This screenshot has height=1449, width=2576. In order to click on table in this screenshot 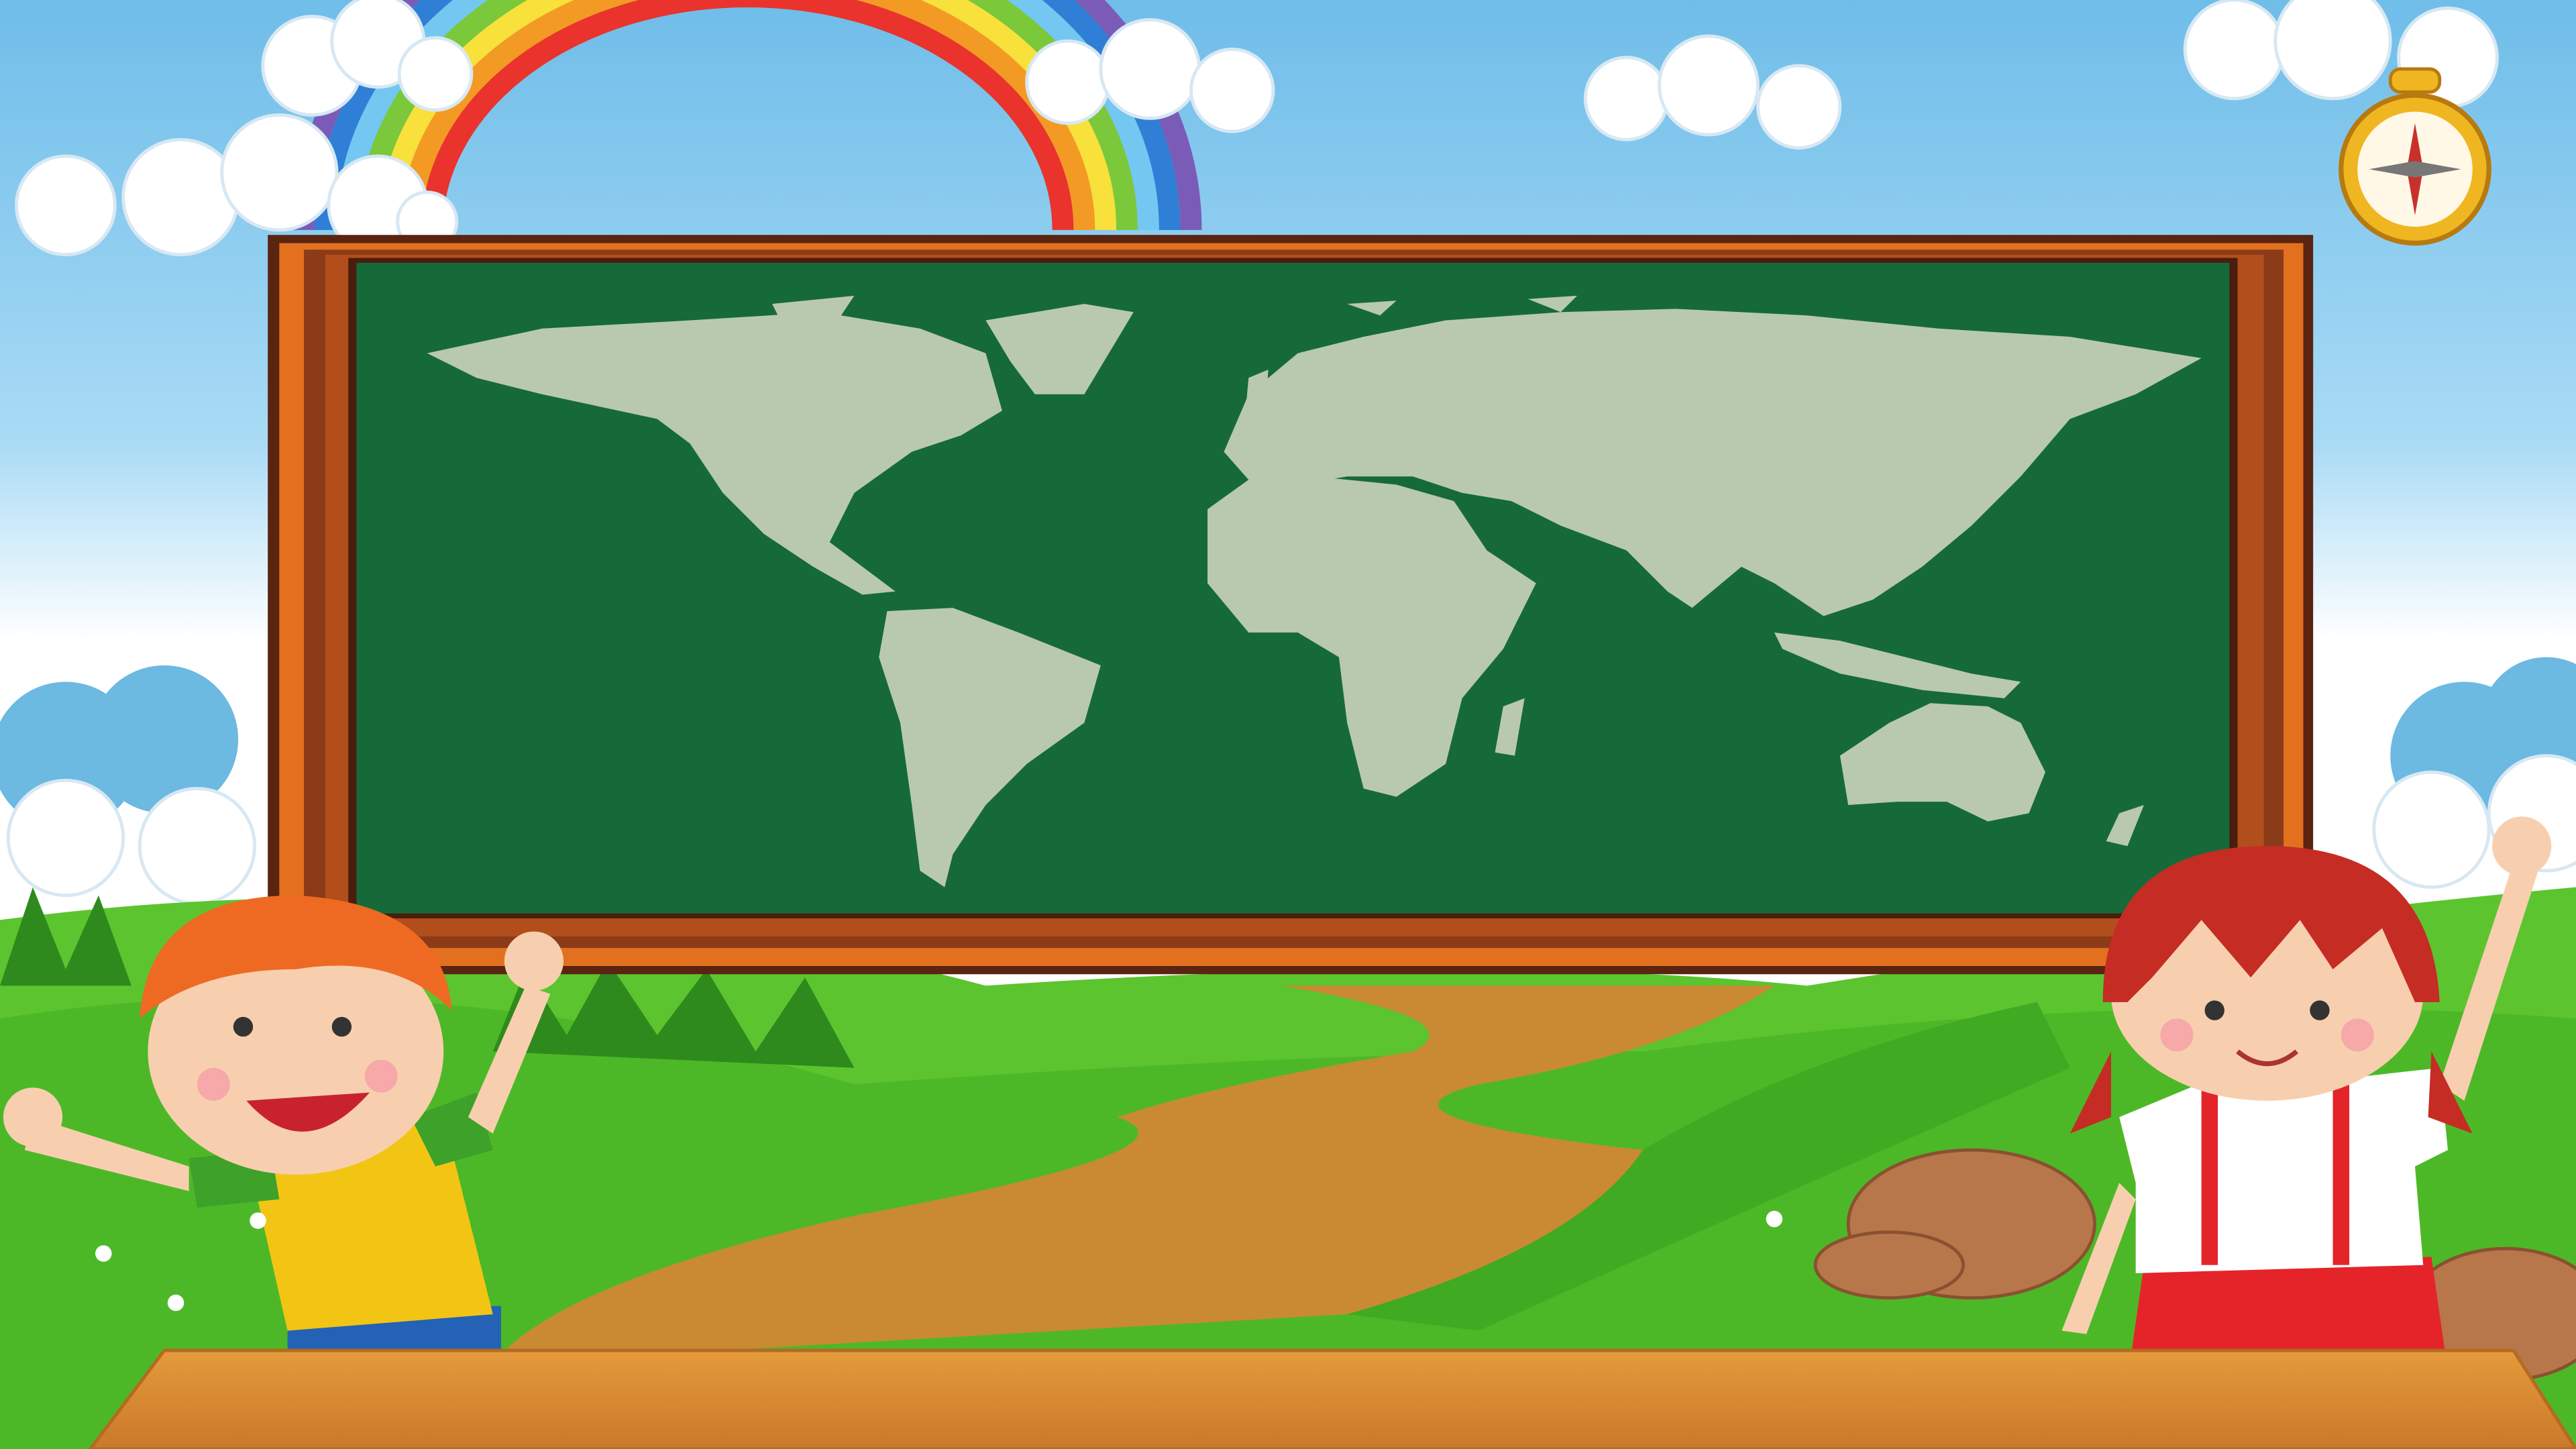, I will do `click(1332, 1398)`.